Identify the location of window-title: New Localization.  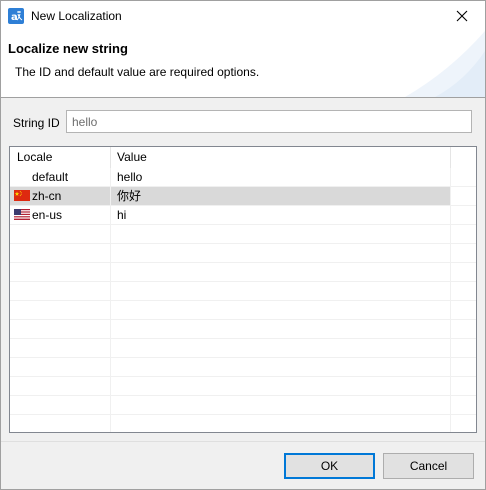
(76, 16).